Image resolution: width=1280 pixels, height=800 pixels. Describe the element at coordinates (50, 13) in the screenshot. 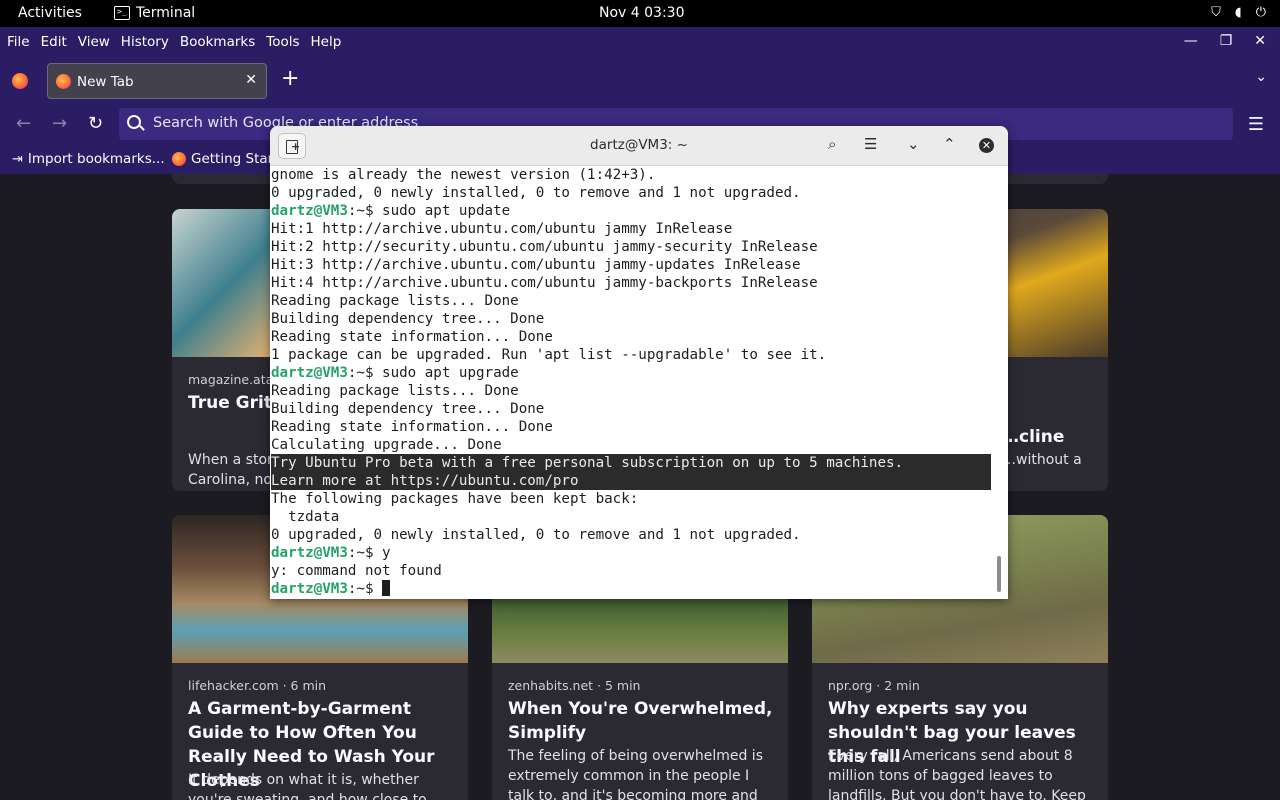

I see `activities-button: Activities` at that location.